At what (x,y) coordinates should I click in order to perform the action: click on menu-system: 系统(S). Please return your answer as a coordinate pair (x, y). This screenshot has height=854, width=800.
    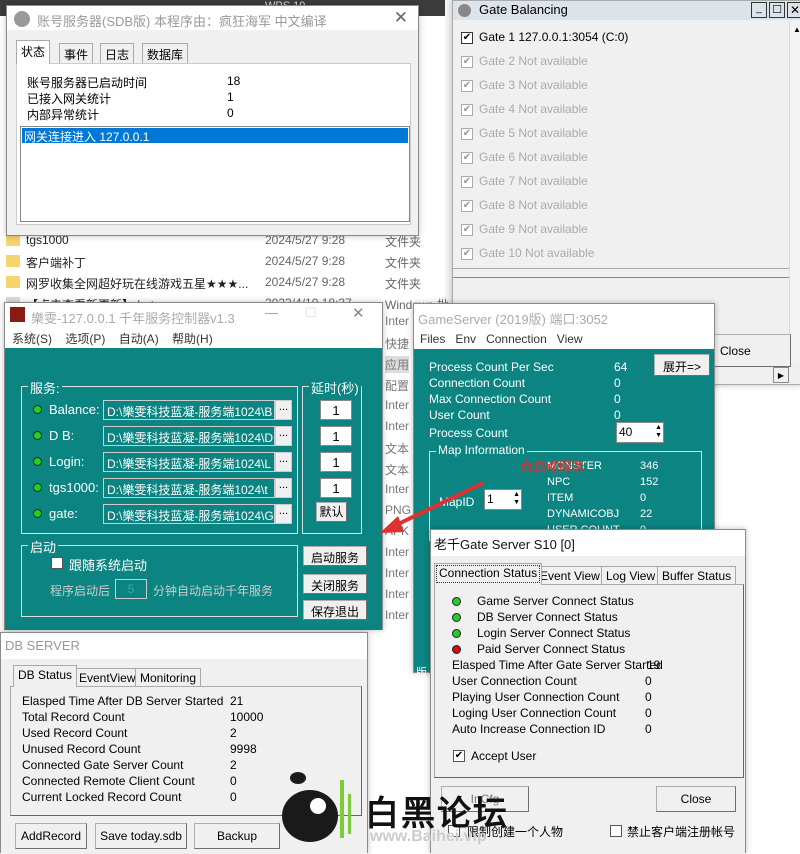
    Looking at the image, I should click on (32, 339).